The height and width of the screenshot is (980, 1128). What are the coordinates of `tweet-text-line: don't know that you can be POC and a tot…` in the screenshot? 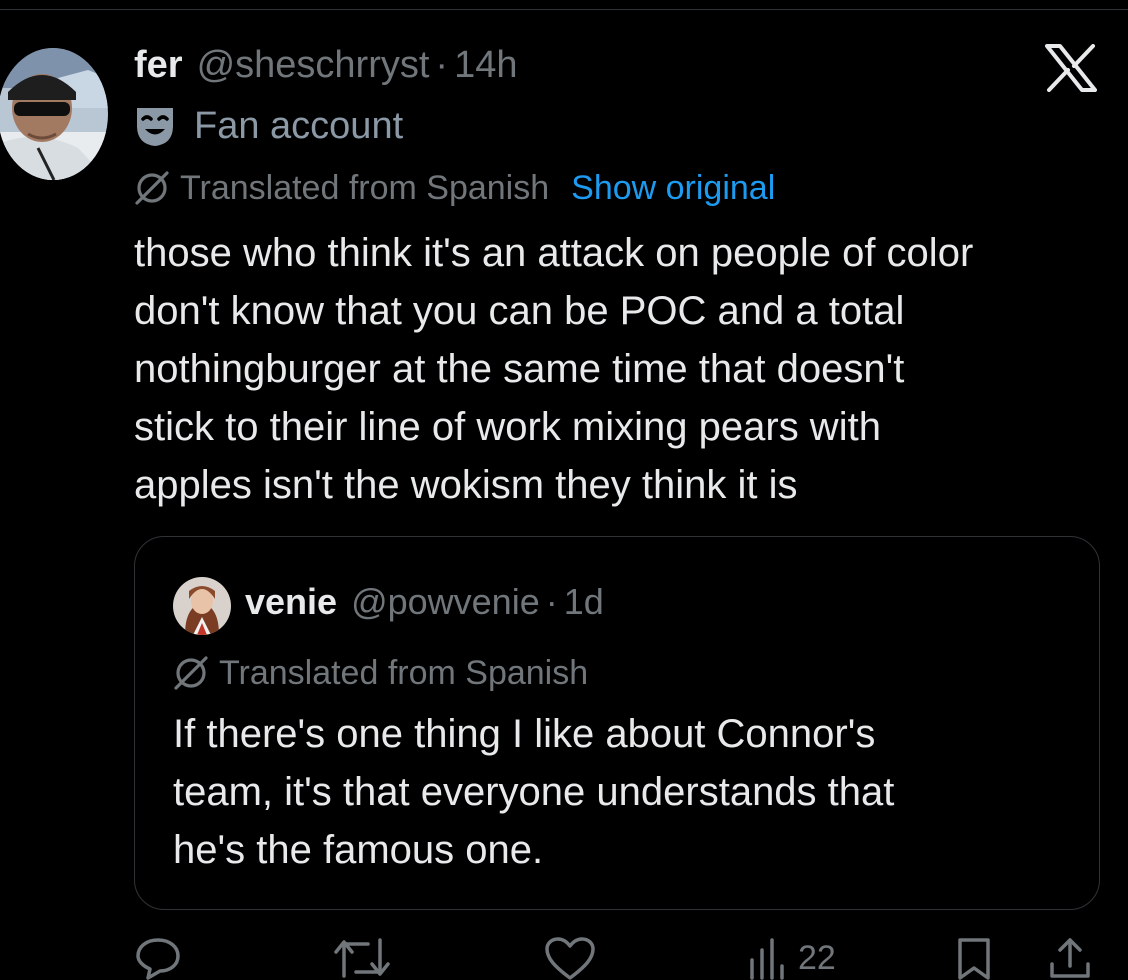 It's located at (519, 311).